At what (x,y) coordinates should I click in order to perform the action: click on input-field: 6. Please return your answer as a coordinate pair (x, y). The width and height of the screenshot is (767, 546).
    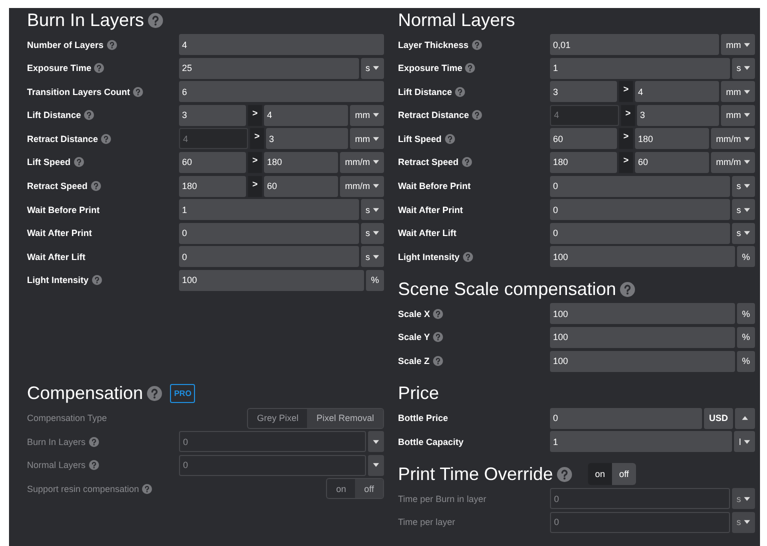
    Looking at the image, I should click on (281, 91).